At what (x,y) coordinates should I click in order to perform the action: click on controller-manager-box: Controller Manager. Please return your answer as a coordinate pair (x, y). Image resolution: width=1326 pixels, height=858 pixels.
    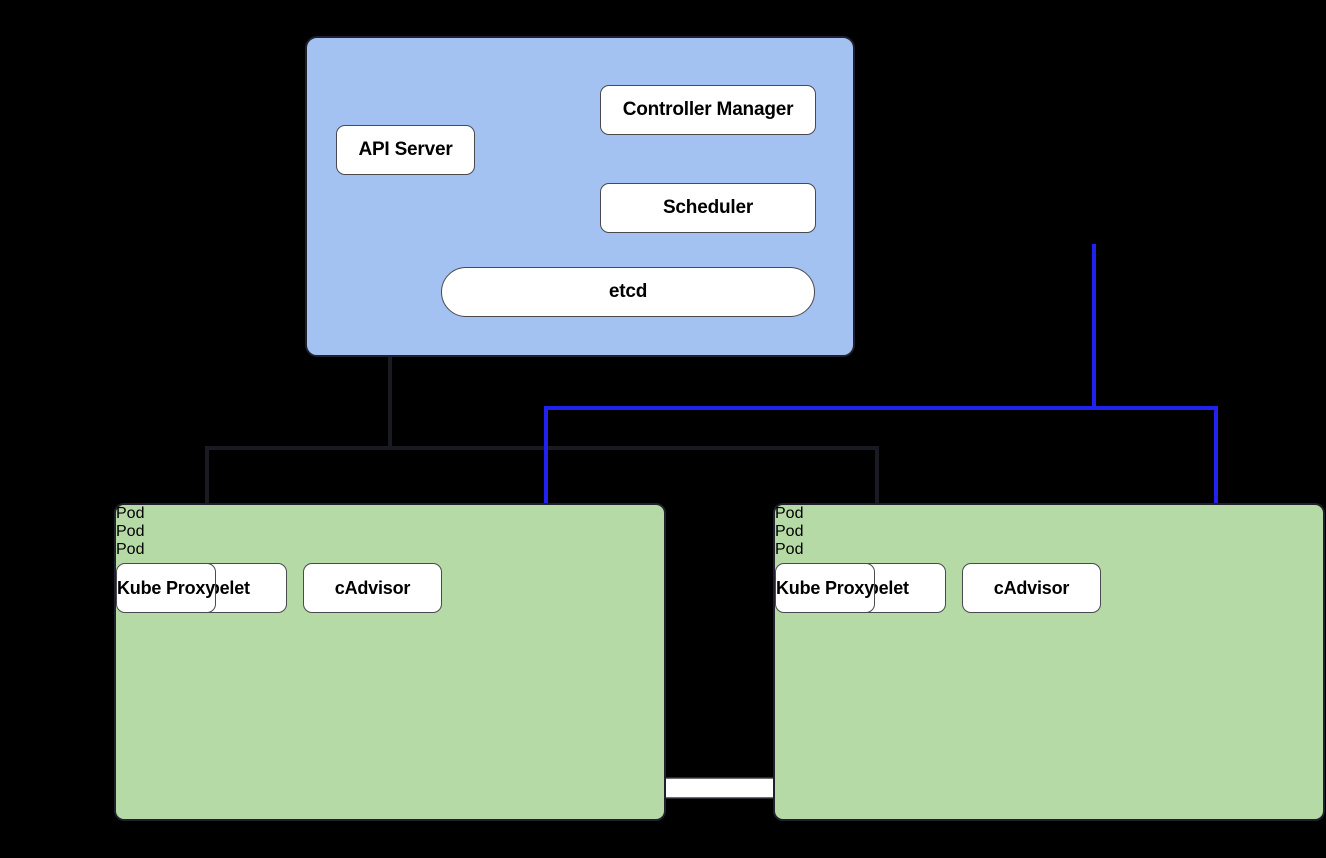
    Looking at the image, I should click on (708, 110).